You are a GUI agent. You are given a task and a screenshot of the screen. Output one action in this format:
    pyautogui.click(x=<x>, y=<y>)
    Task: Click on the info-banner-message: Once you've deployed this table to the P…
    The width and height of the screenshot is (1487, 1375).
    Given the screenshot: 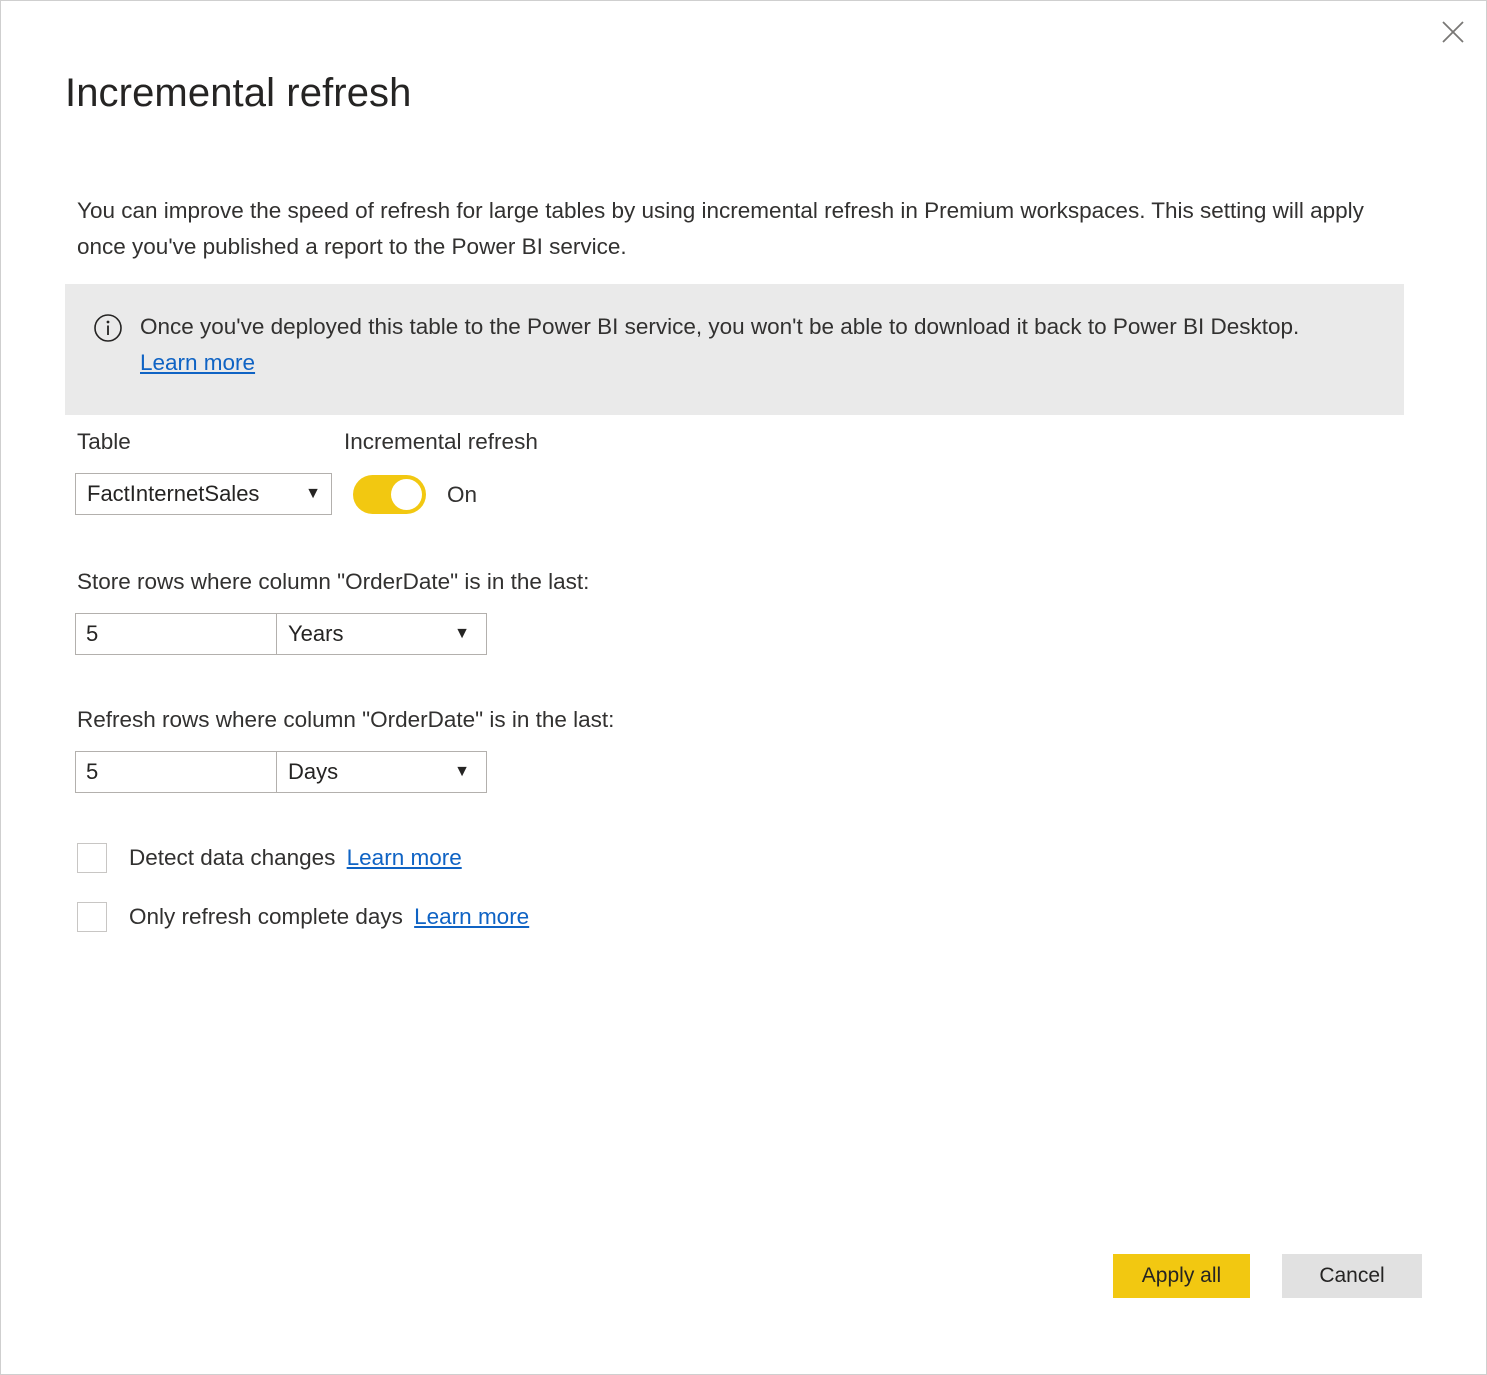 What is the action you would take?
    pyautogui.click(x=720, y=326)
    